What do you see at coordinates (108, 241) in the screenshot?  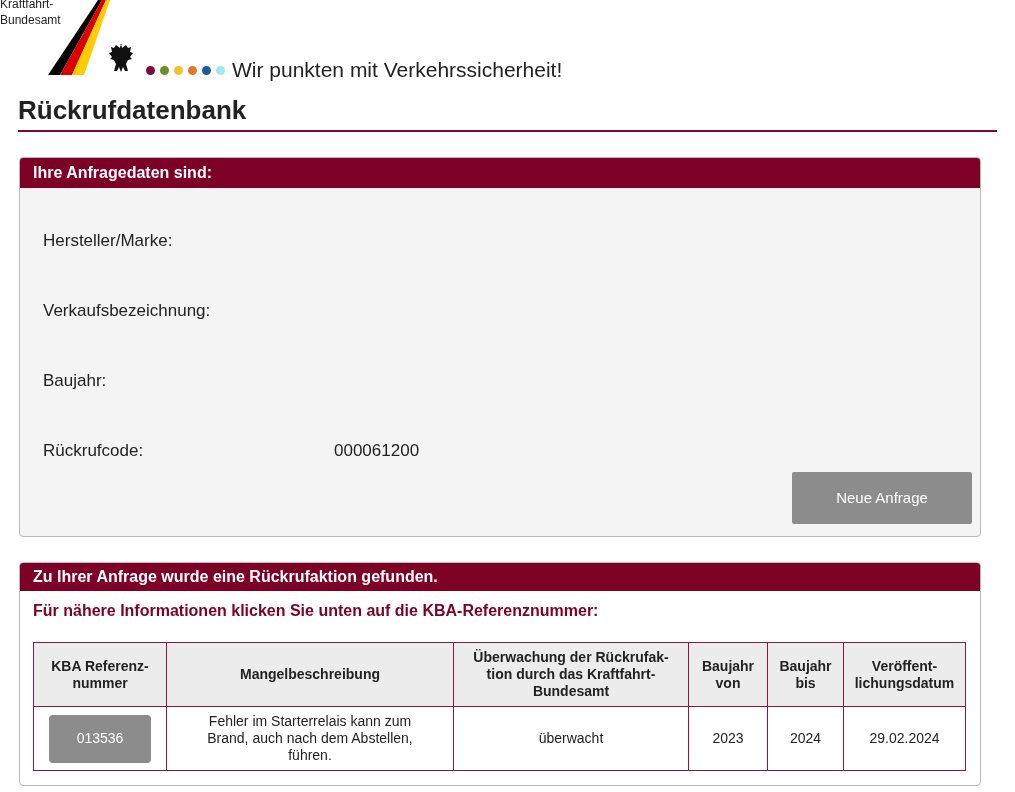 I see `field-label: Hersteller/Marke:` at bounding box center [108, 241].